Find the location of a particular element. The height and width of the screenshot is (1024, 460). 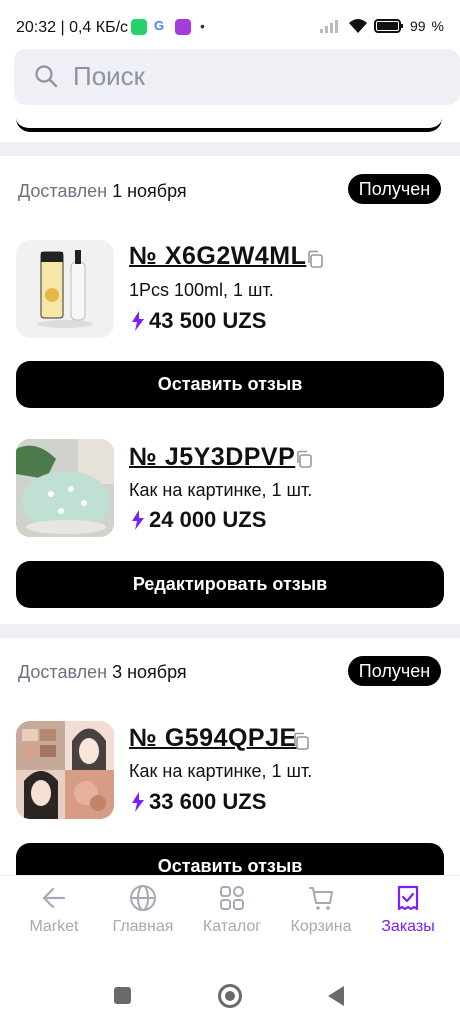

status-time: 20:32 | 0,4 КБ/с is located at coordinates (72, 27).